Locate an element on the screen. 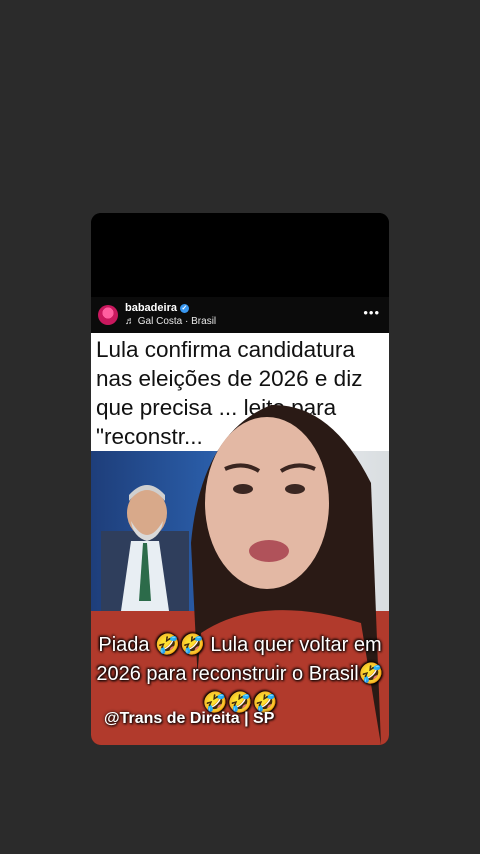 The width and height of the screenshot is (480, 854). username-text: babadeira is located at coordinates (151, 308).